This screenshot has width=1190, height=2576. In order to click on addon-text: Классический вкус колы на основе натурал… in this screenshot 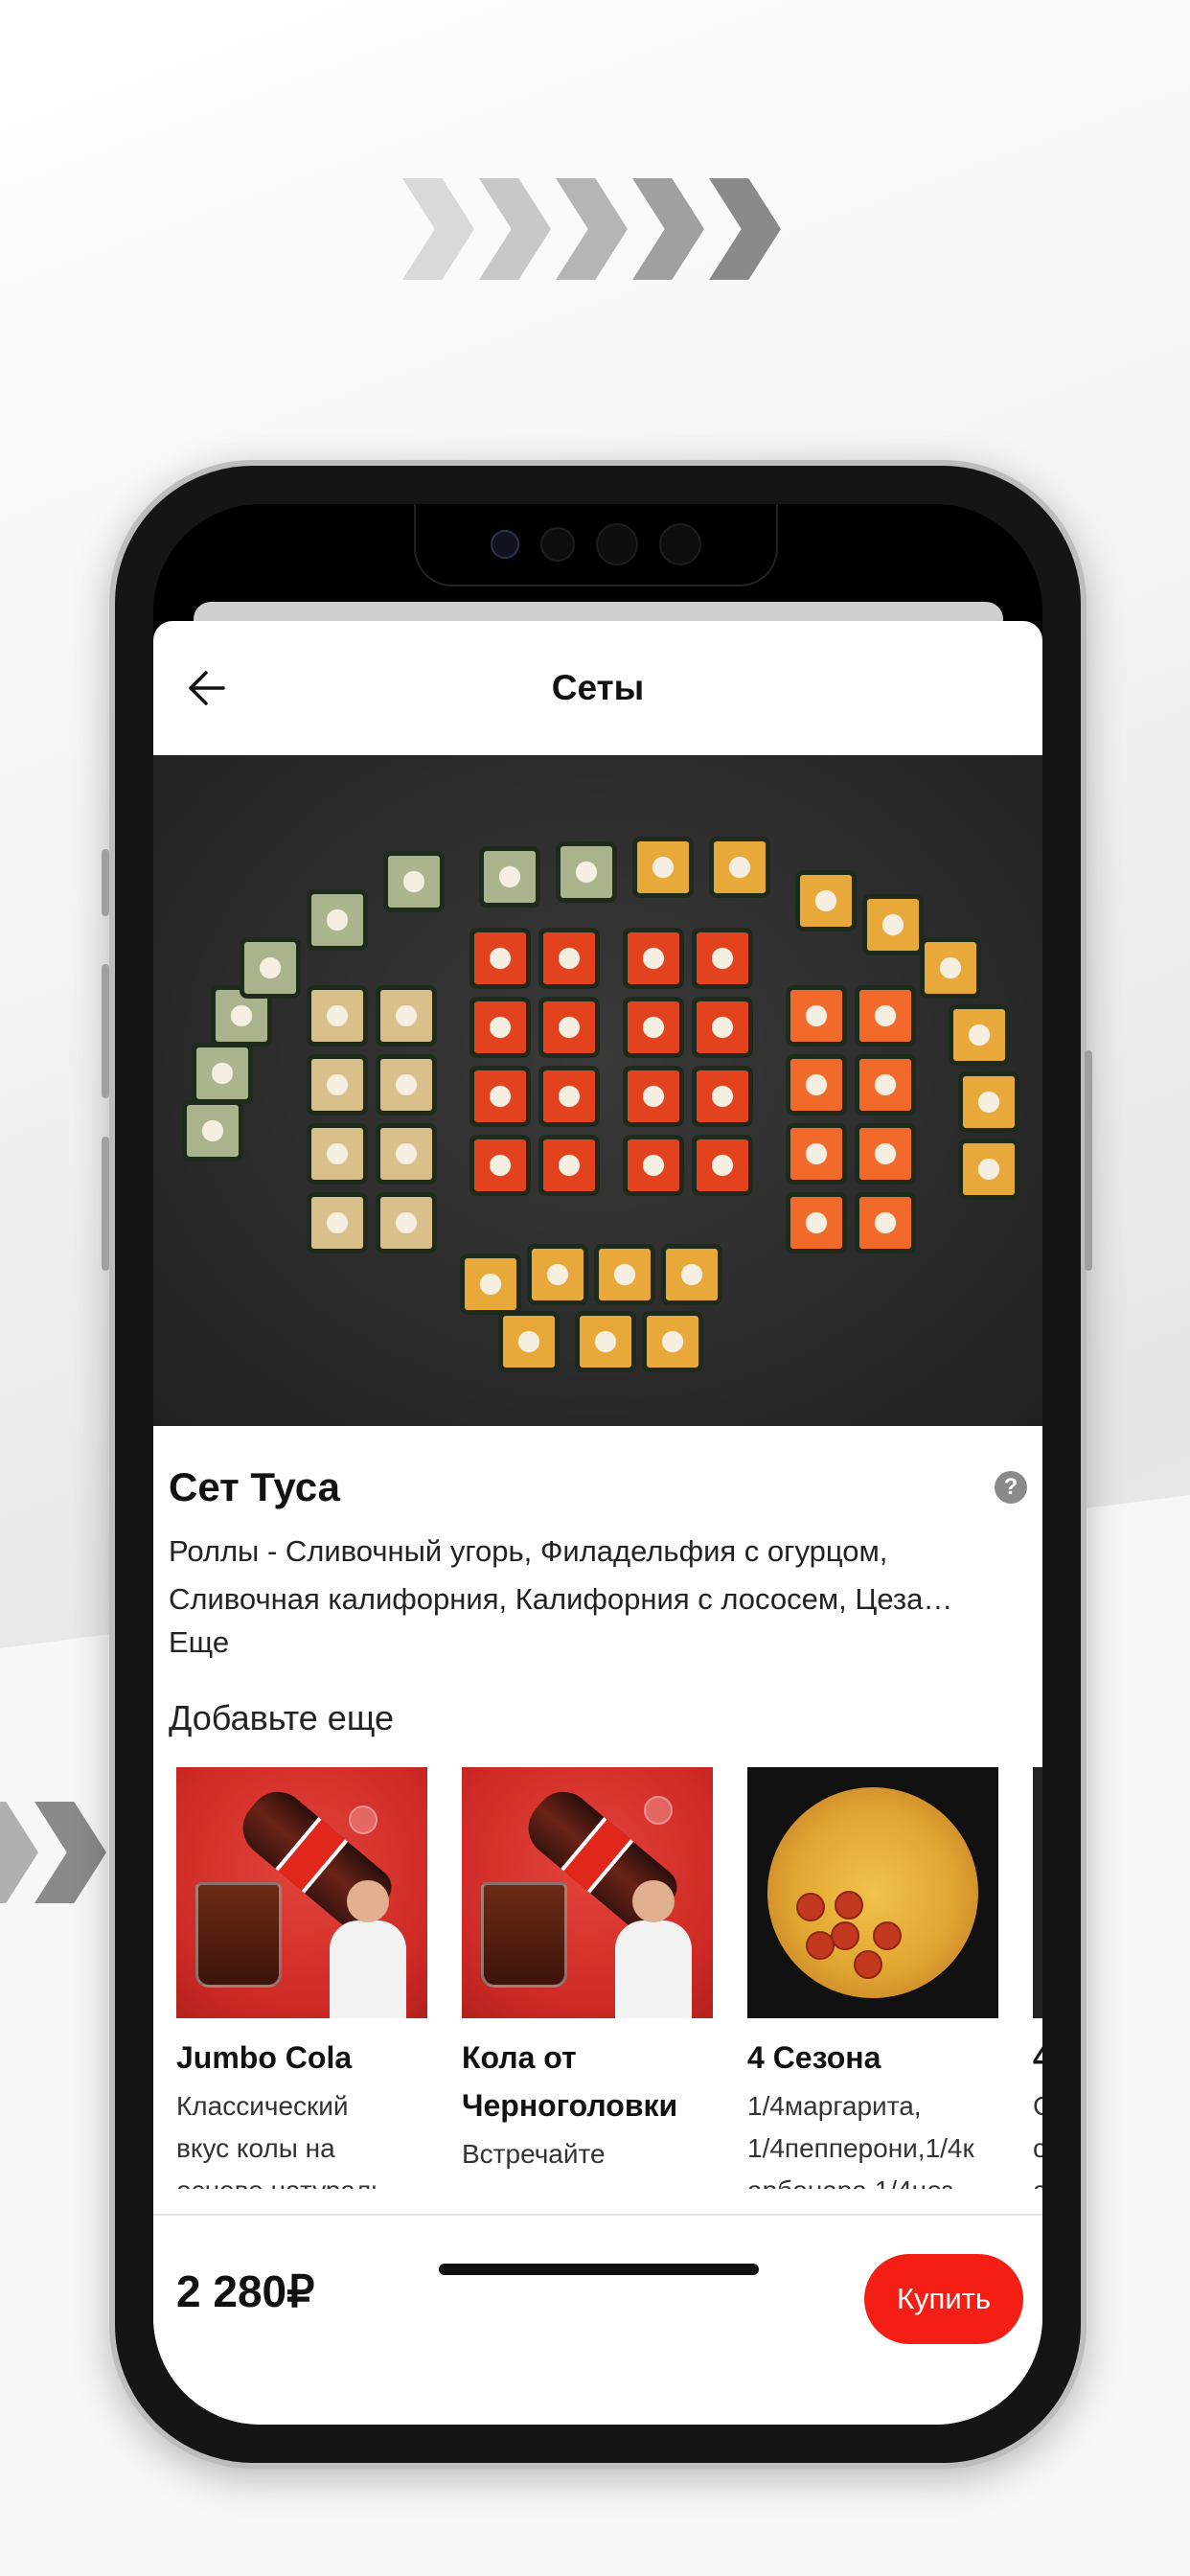, I will do `click(302, 2137)`.